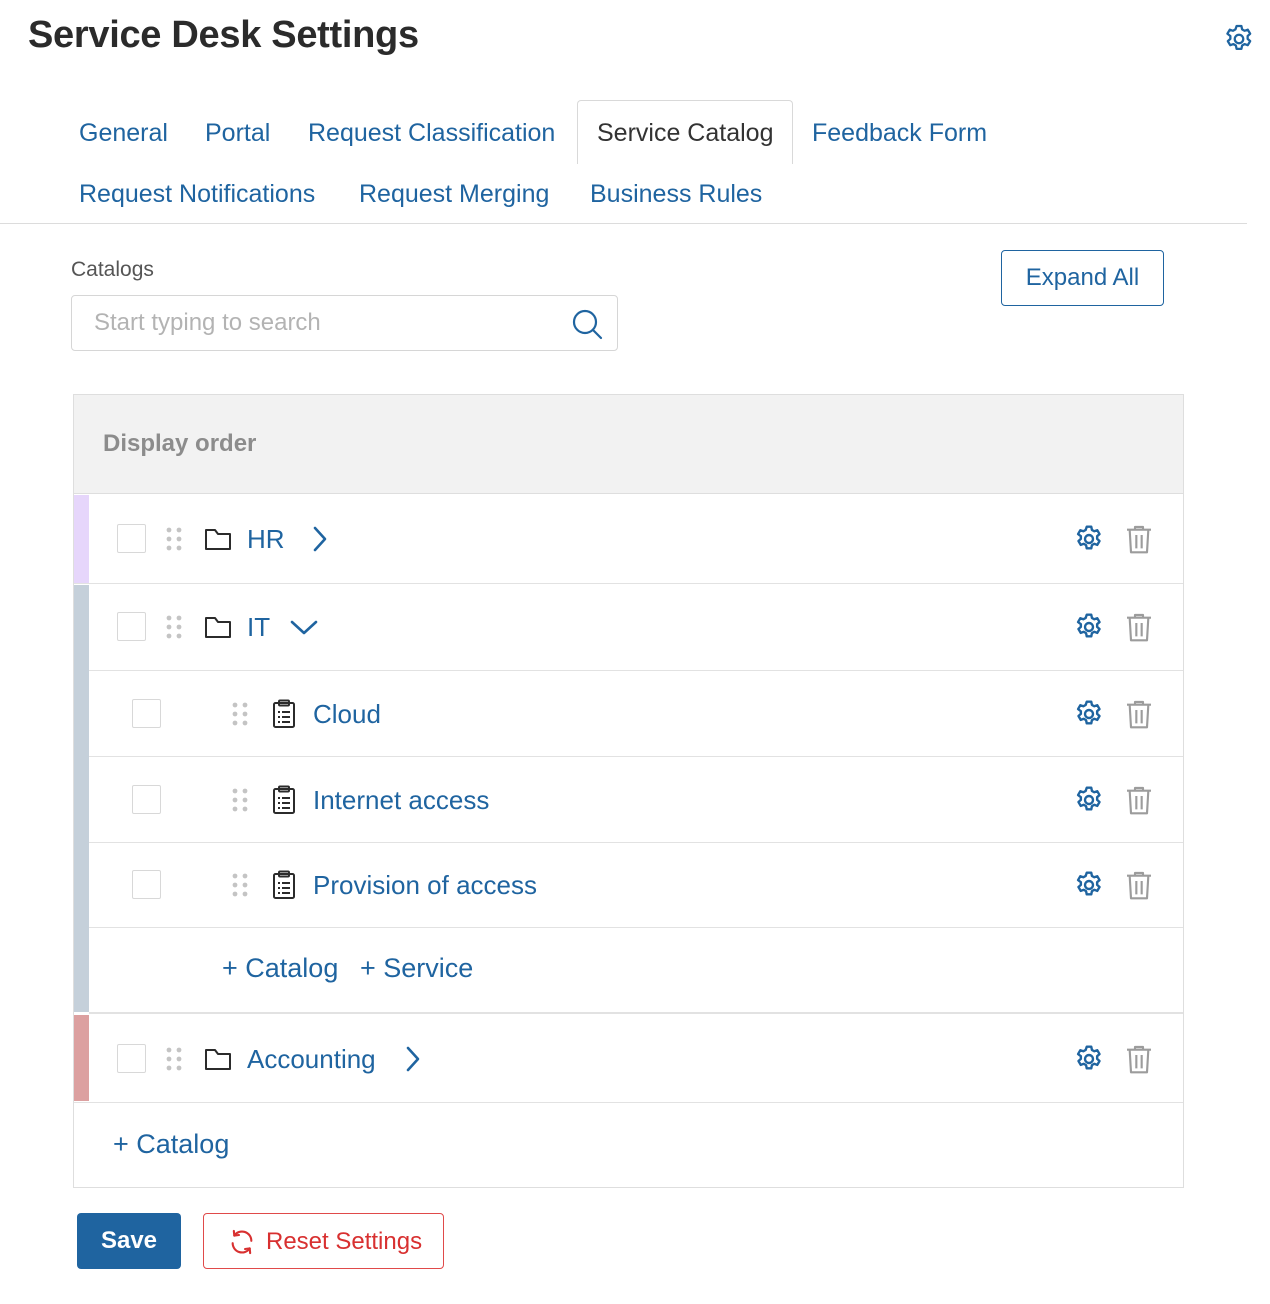  What do you see at coordinates (425, 885) in the screenshot?
I see `service-label: Provision of access` at bounding box center [425, 885].